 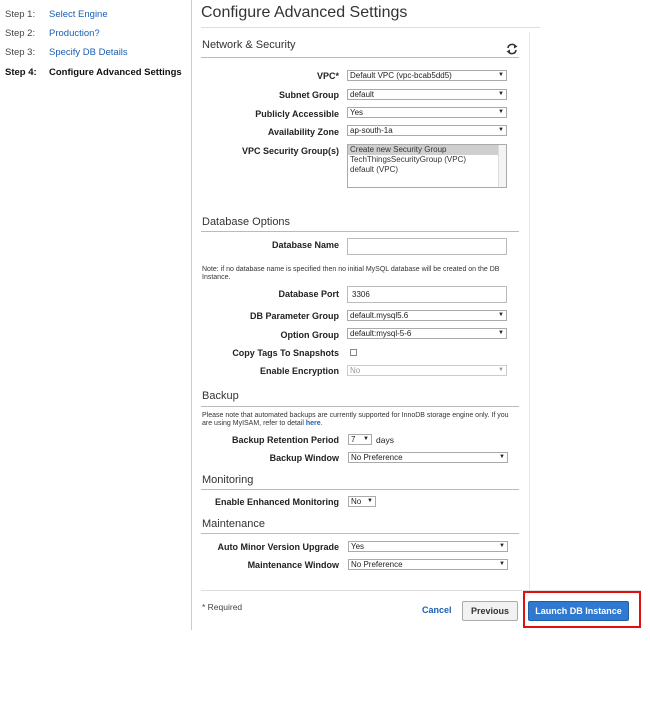 What do you see at coordinates (308, 294) in the screenshot?
I see `database-port-label: Database Port` at bounding box center [308, 294].